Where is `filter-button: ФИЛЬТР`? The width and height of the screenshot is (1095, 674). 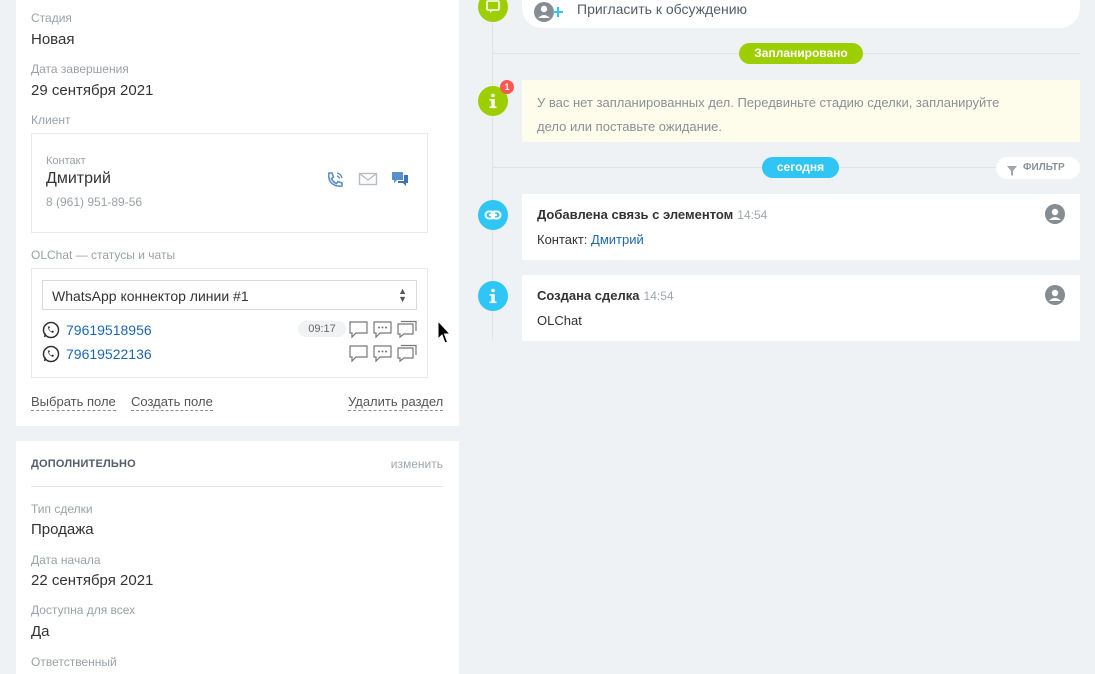 filter-button: ФИЛЬТР is located at coordinates (1038, 168).